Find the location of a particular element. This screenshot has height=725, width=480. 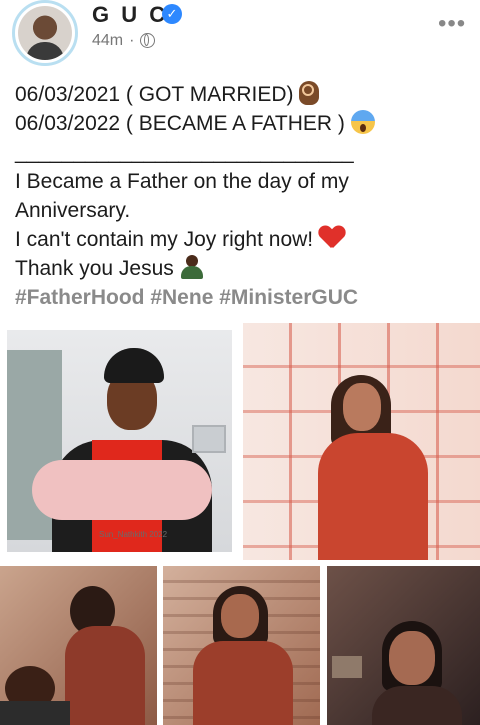

post-line-6: Thank you Jesus is located at coordinates (242, 268).